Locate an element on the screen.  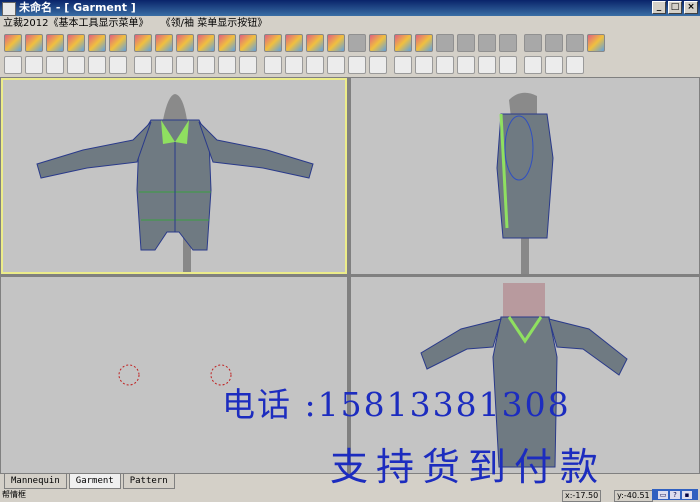
curve-icon is located at coordinates (357, 65).